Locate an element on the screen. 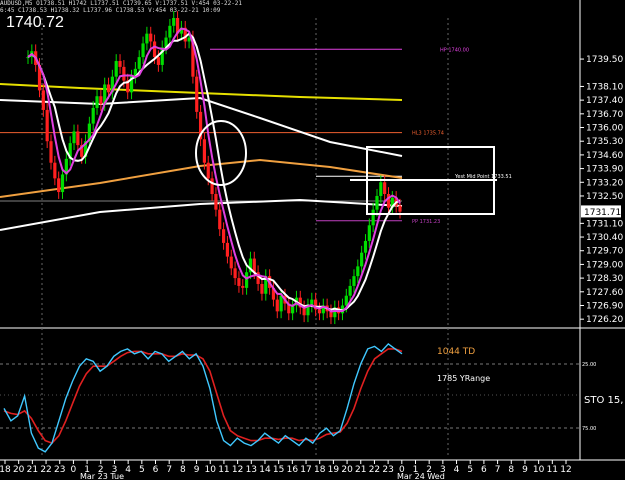 This screenshot has height=480, width=625. current-price-label: 1731.71 is located at coordinates (602, 213).